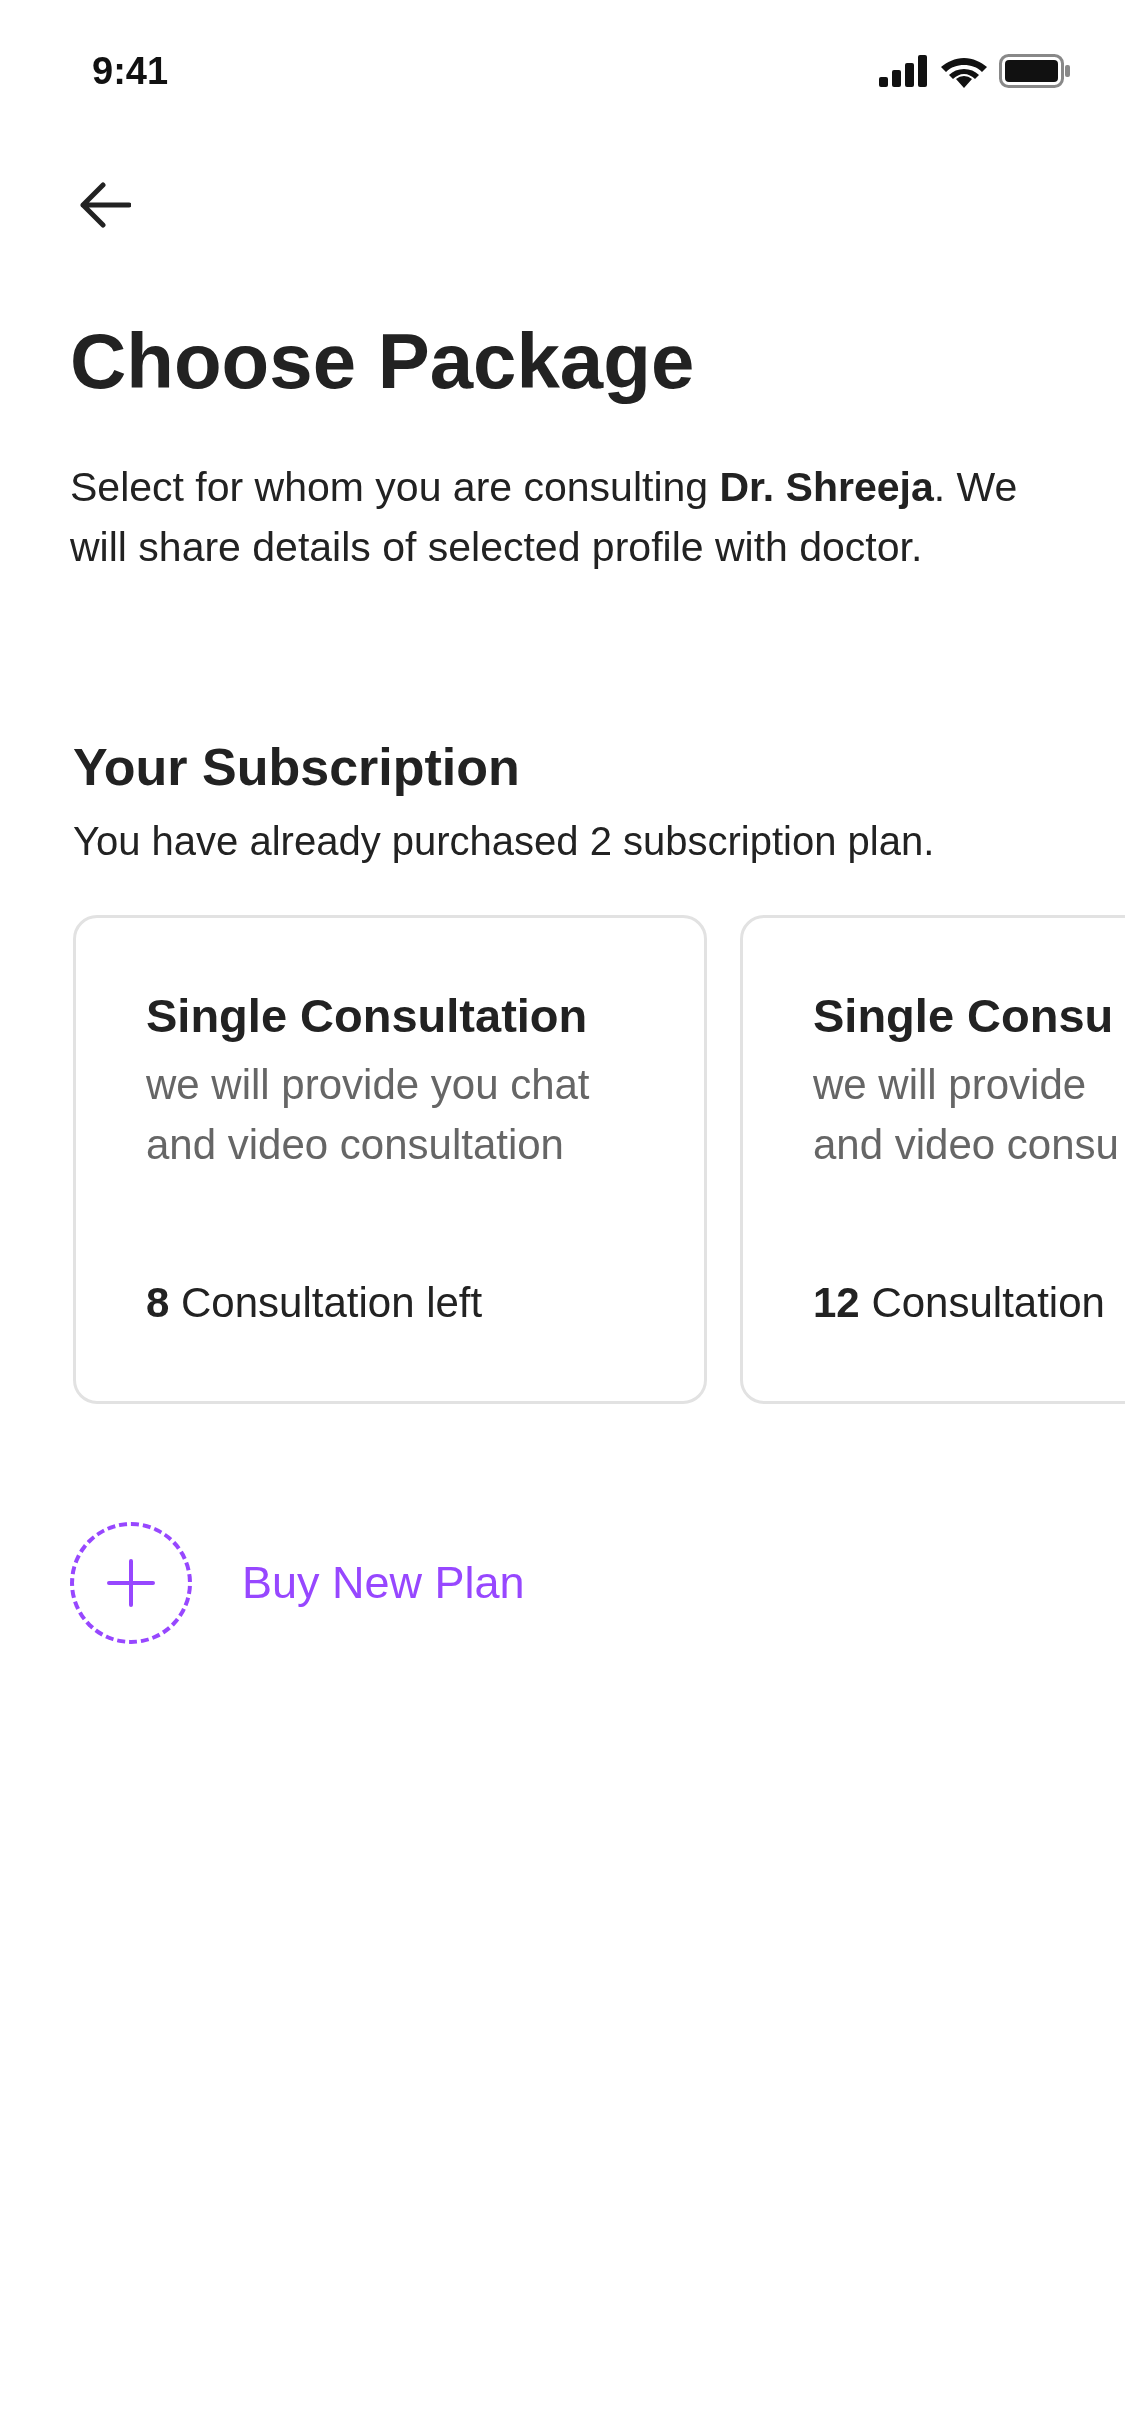 Image resolution: width=1125 pixels, height=2436 pixels. Describe the element at coordinates (544, 517) in the screenshot. I see `description-text: Select for whom you are consulting Dr. Shreeja. We will share details of selected profile with doctor.` at that location.